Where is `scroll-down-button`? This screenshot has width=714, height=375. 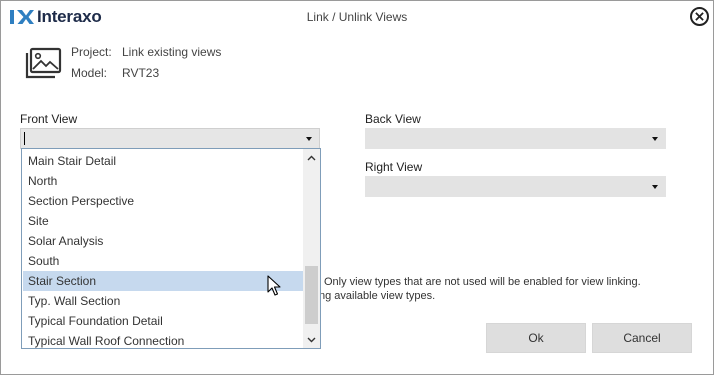 scroll-down-button is located at coordinates (311, 339).